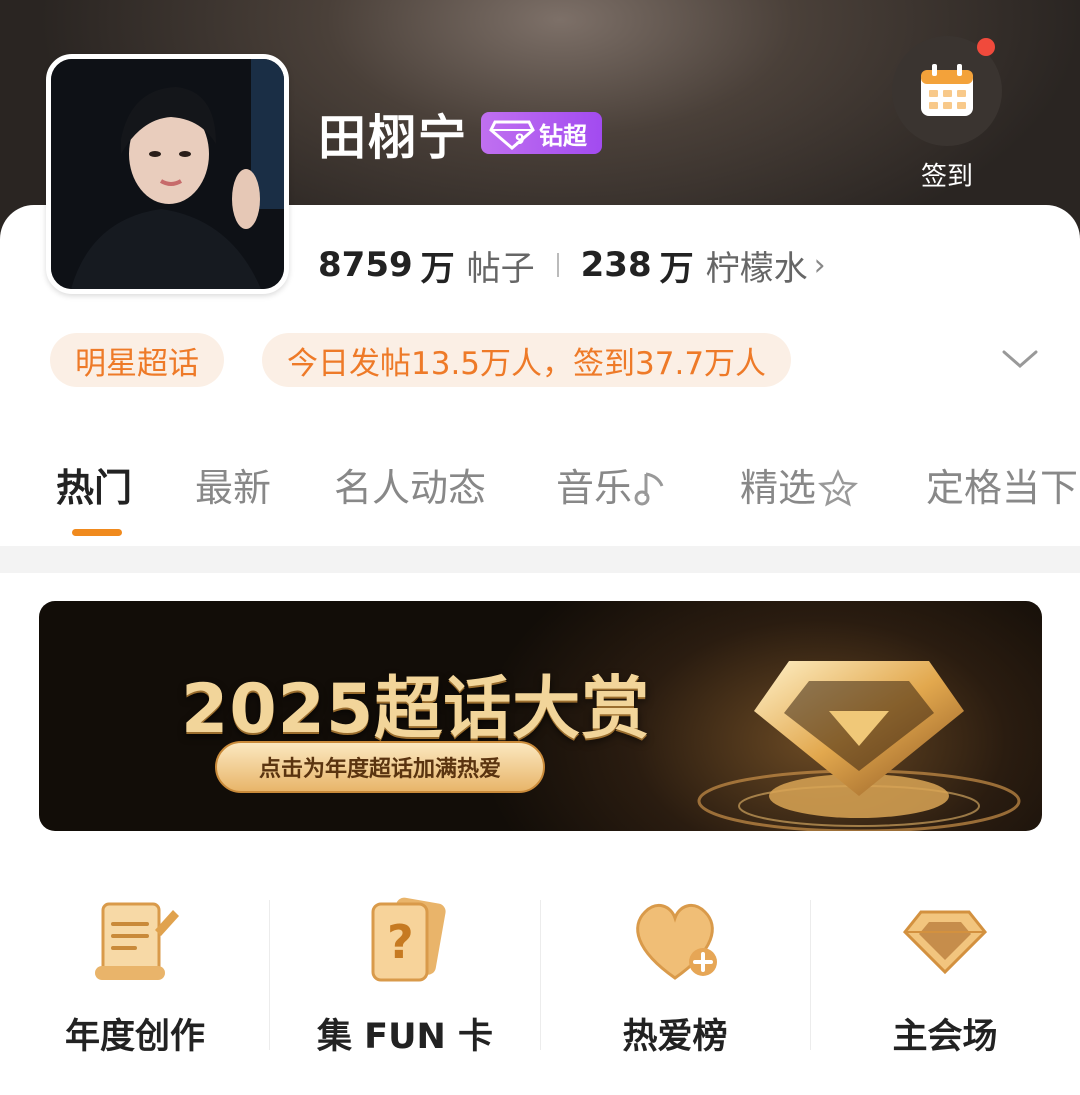 This screenshot has height=1095, width=1080. I want to click on tab-bar: 热门 最新 名人动态 音乐 精选 定格当下, so click(540, 492).